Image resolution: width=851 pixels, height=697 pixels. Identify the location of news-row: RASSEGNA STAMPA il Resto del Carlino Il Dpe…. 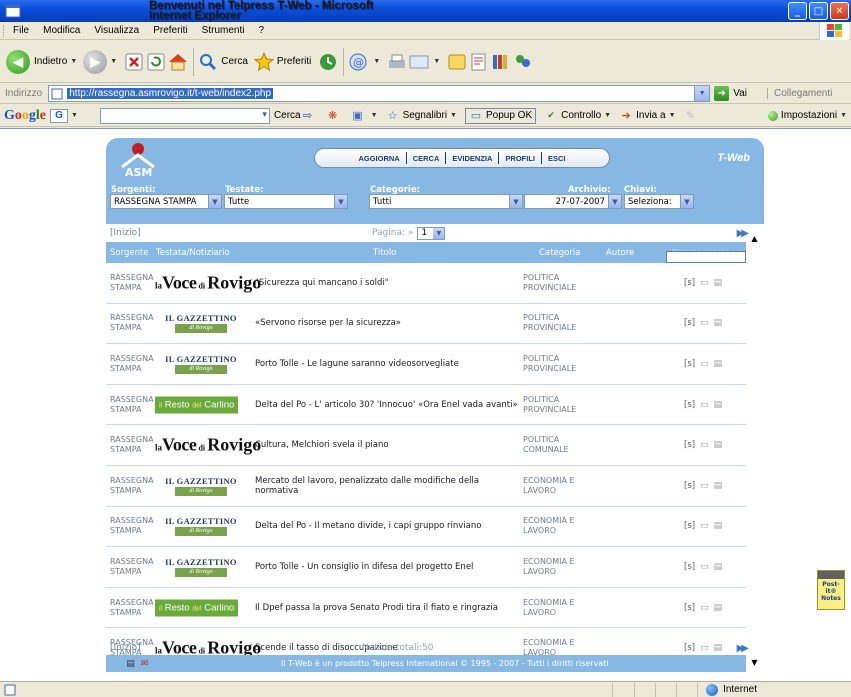
(426, 608).